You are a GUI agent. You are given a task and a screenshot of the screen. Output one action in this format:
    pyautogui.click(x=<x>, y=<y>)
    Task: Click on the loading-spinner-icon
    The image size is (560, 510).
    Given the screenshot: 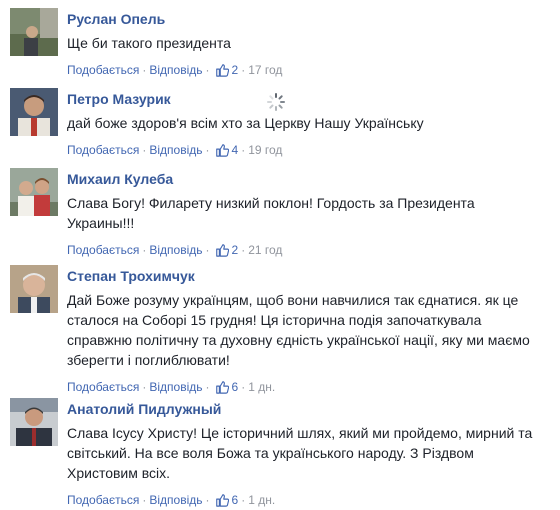 What is the action you would take?
    pyautogui.click(x=276, y=102)
    